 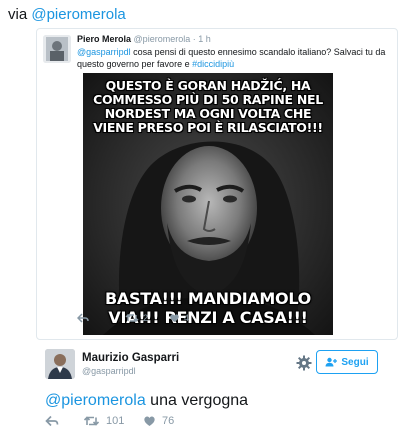 I want to click on main-tweet-text: @pieromerola una vergogna, so click(x=146, y=401).